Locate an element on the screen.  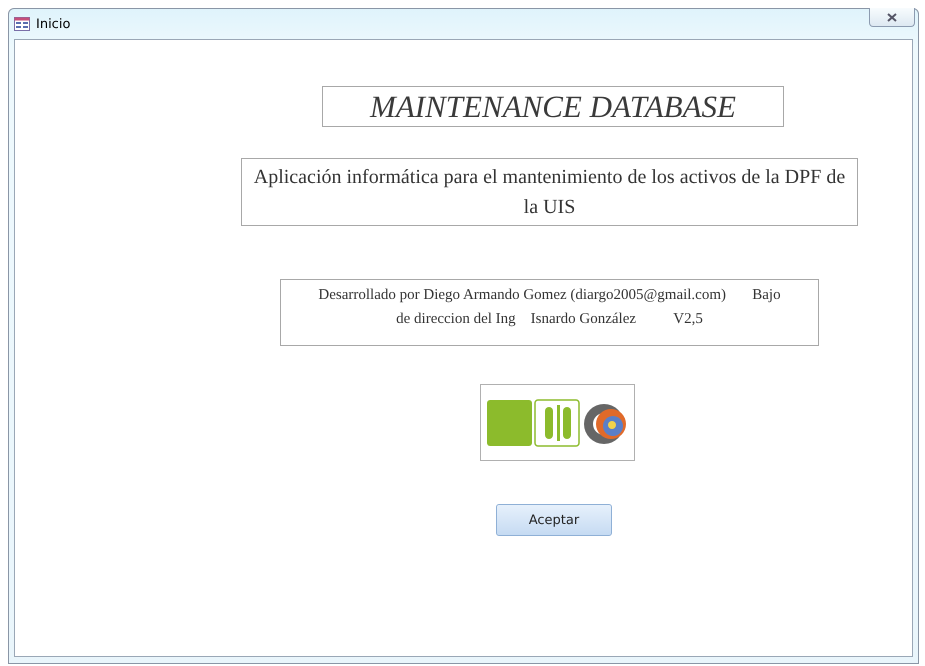
accept-button: Aceptar is located at coordinates (554, 520).